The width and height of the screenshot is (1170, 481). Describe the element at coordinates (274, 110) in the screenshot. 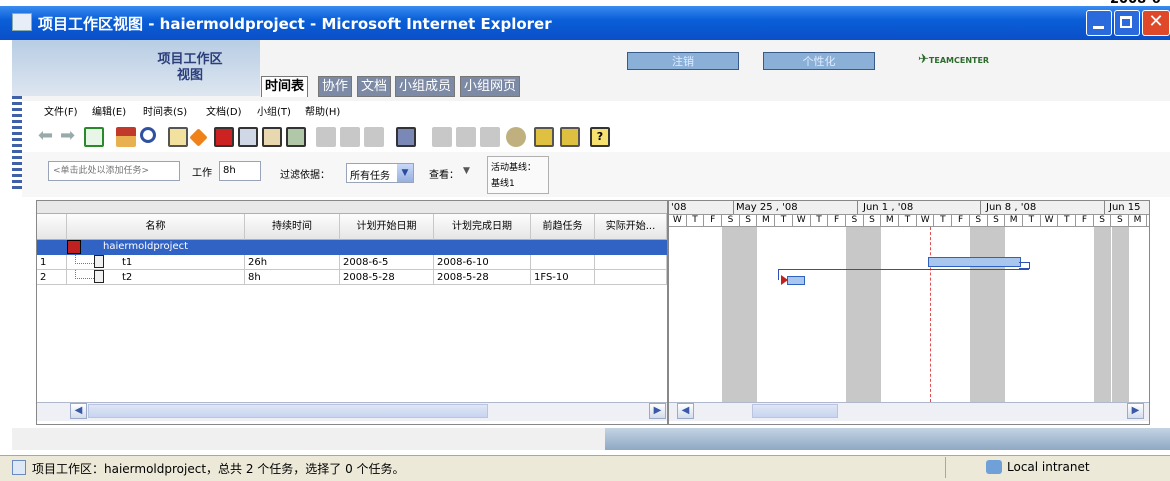

I see `menu-team: 小组(T)` at that location.